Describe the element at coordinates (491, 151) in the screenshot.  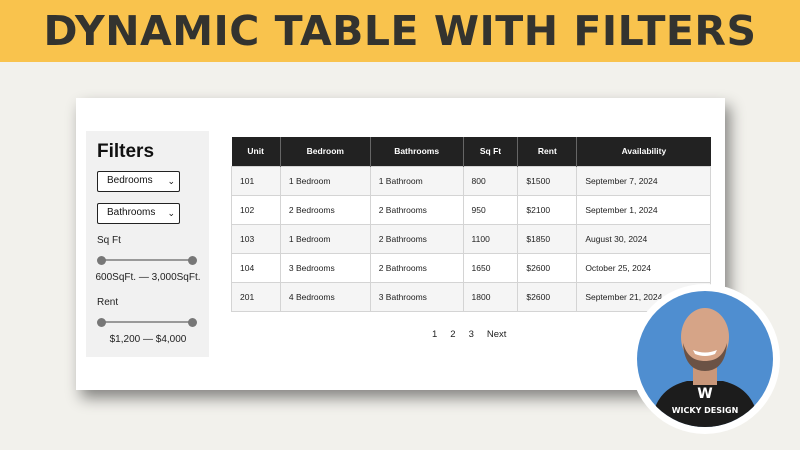
I see `column-header: Sq Ft` at that location.